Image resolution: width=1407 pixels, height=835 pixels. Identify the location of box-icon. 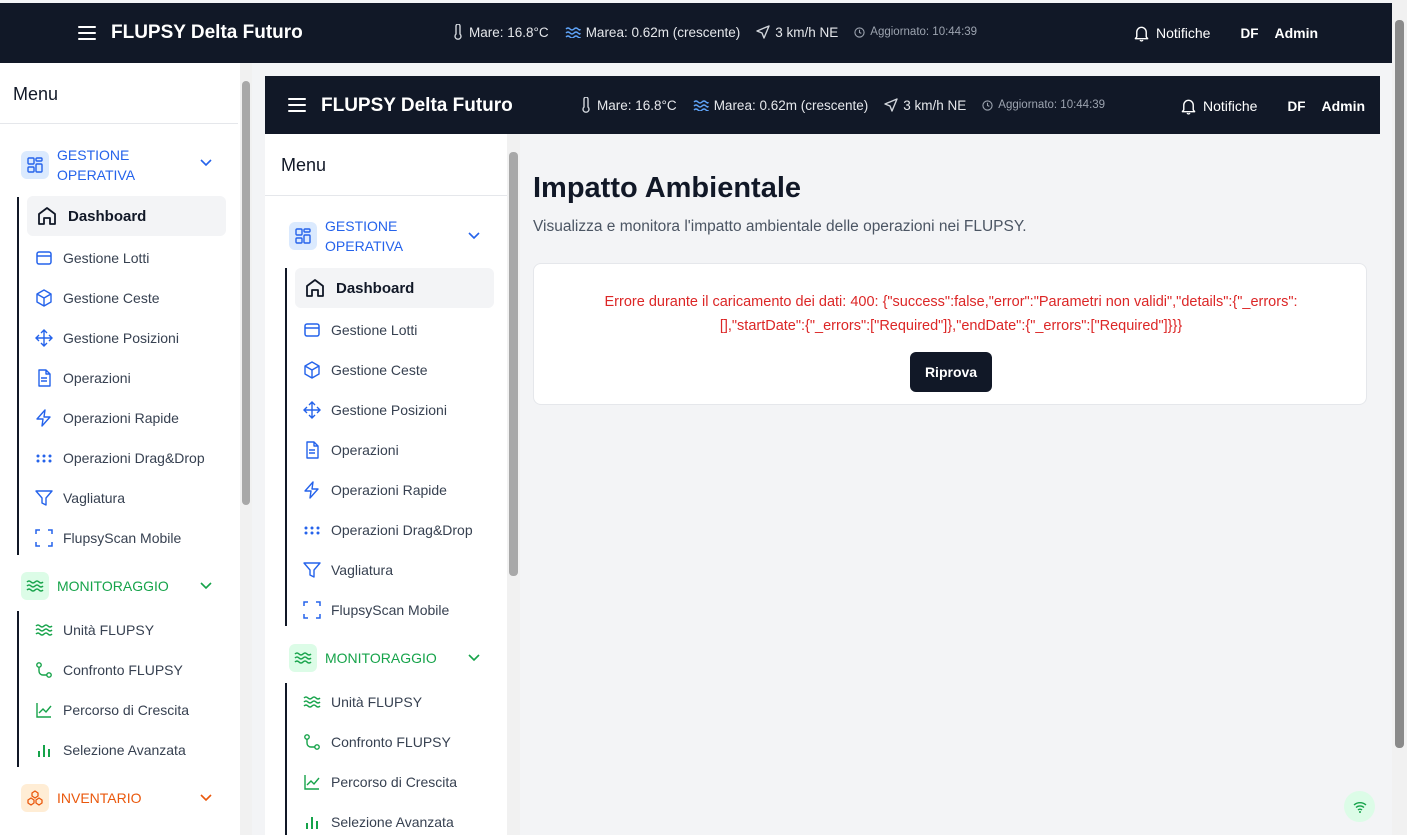
(44, 298).